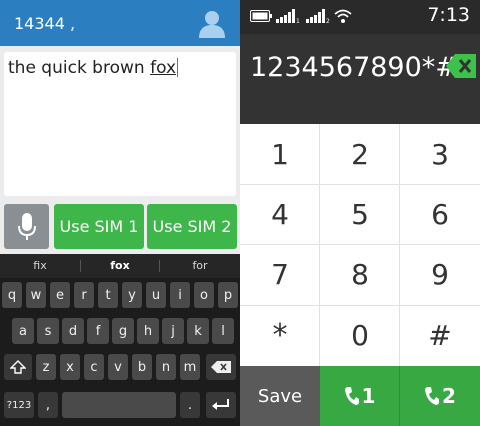 This screenshot has height=426, width=480. I want to click on key-y: y, so click(132, 295).